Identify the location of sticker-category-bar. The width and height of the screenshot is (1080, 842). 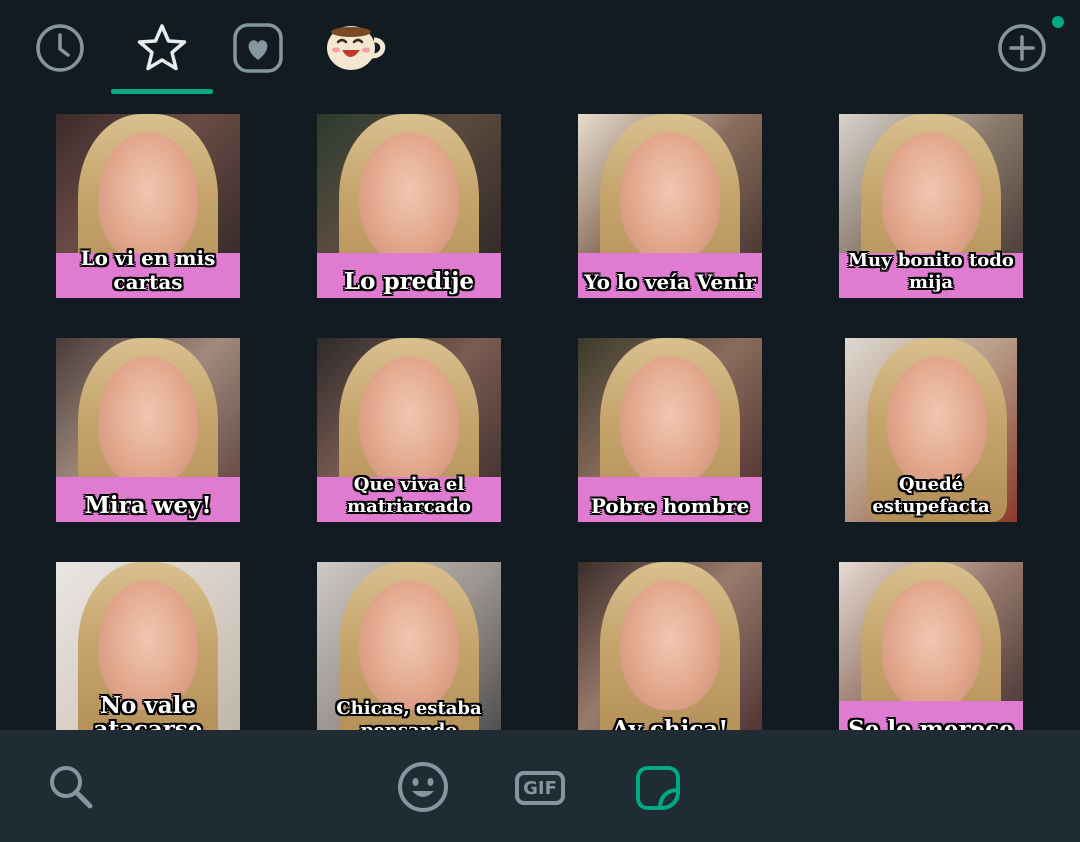
(540, 50).